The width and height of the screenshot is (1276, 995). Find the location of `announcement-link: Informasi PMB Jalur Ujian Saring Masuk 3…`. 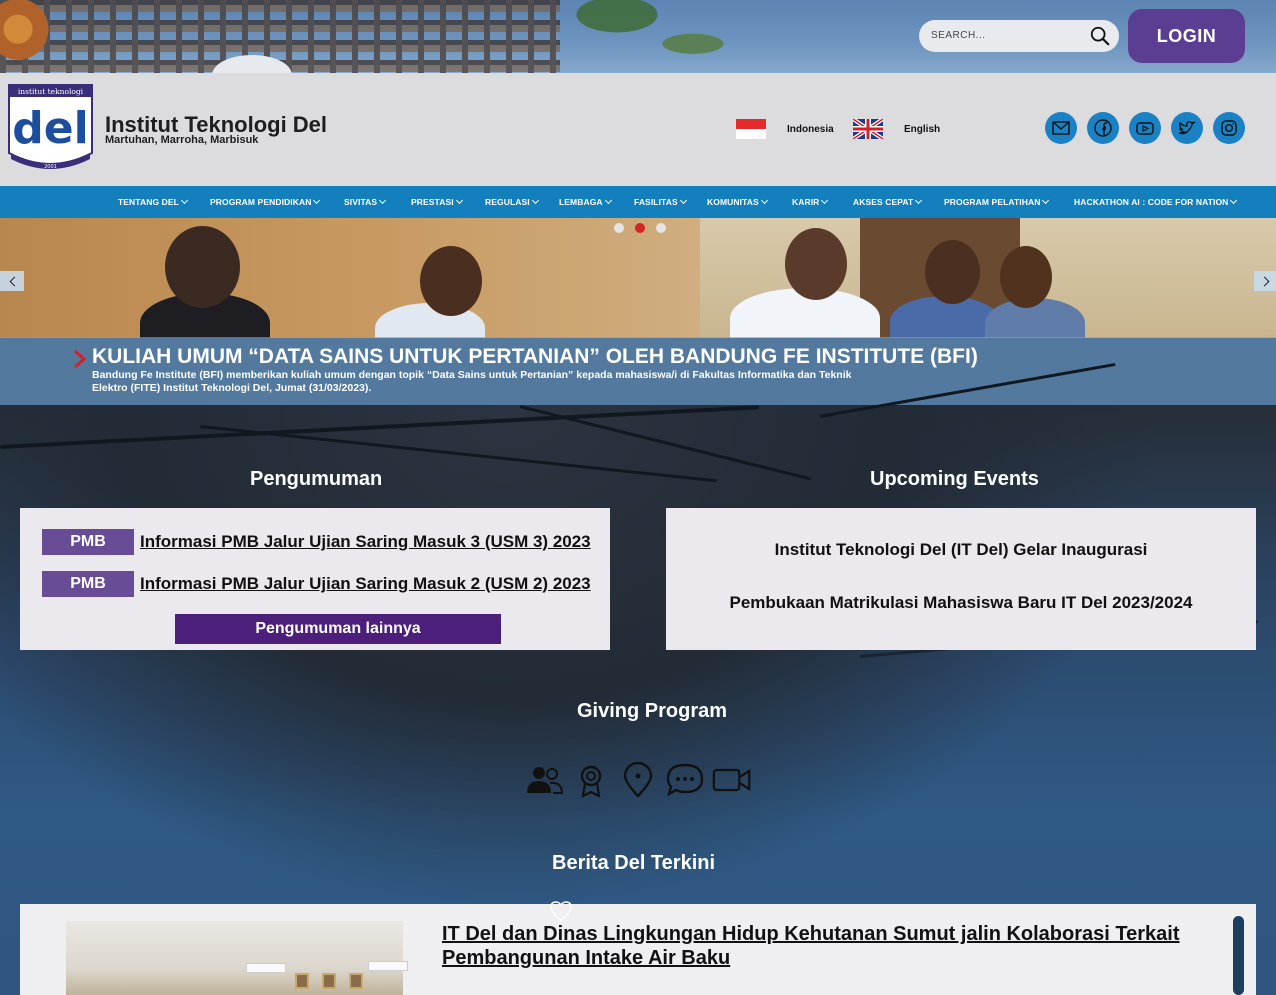

announcement-link: Informasi PMB Jalur Ujian Saring Masuk 3… is located at coordinates (365, 542).